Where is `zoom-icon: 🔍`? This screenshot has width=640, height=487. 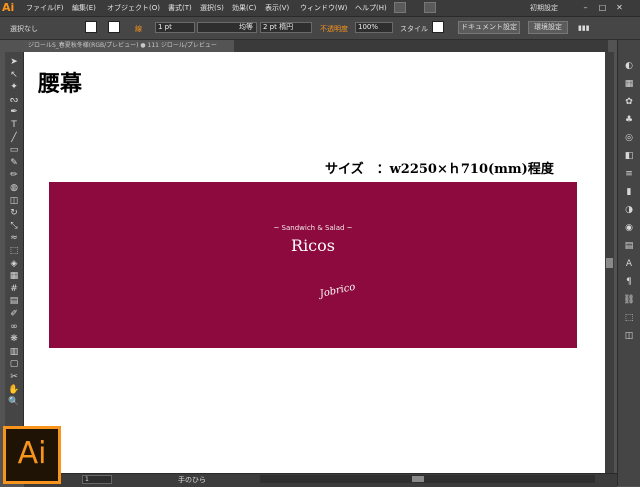
zoom-icon: 🔍 is located at coordinates (14, 402).